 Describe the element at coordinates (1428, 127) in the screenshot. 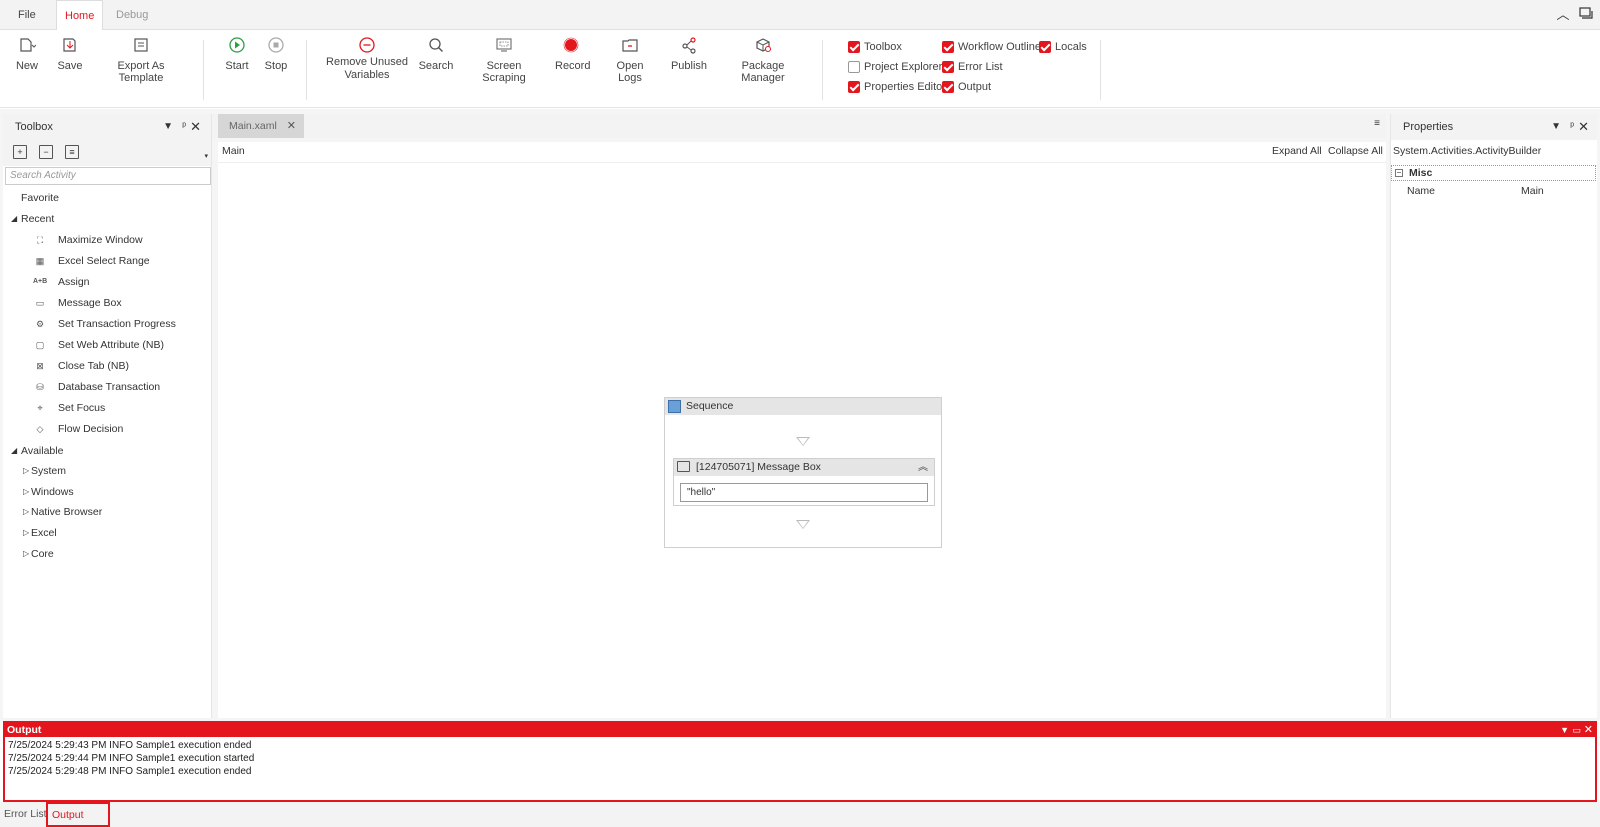

I see `properties-title: Properties` at that location.